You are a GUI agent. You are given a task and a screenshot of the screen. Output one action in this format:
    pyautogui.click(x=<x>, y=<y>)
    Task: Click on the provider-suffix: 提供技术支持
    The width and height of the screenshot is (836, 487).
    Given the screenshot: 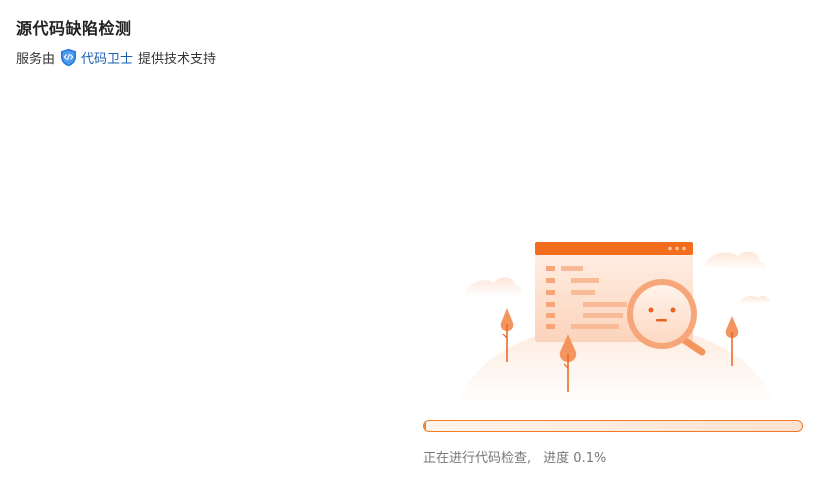 What is the action you would take?
    pyautogui.click(x=177, y=59)
    